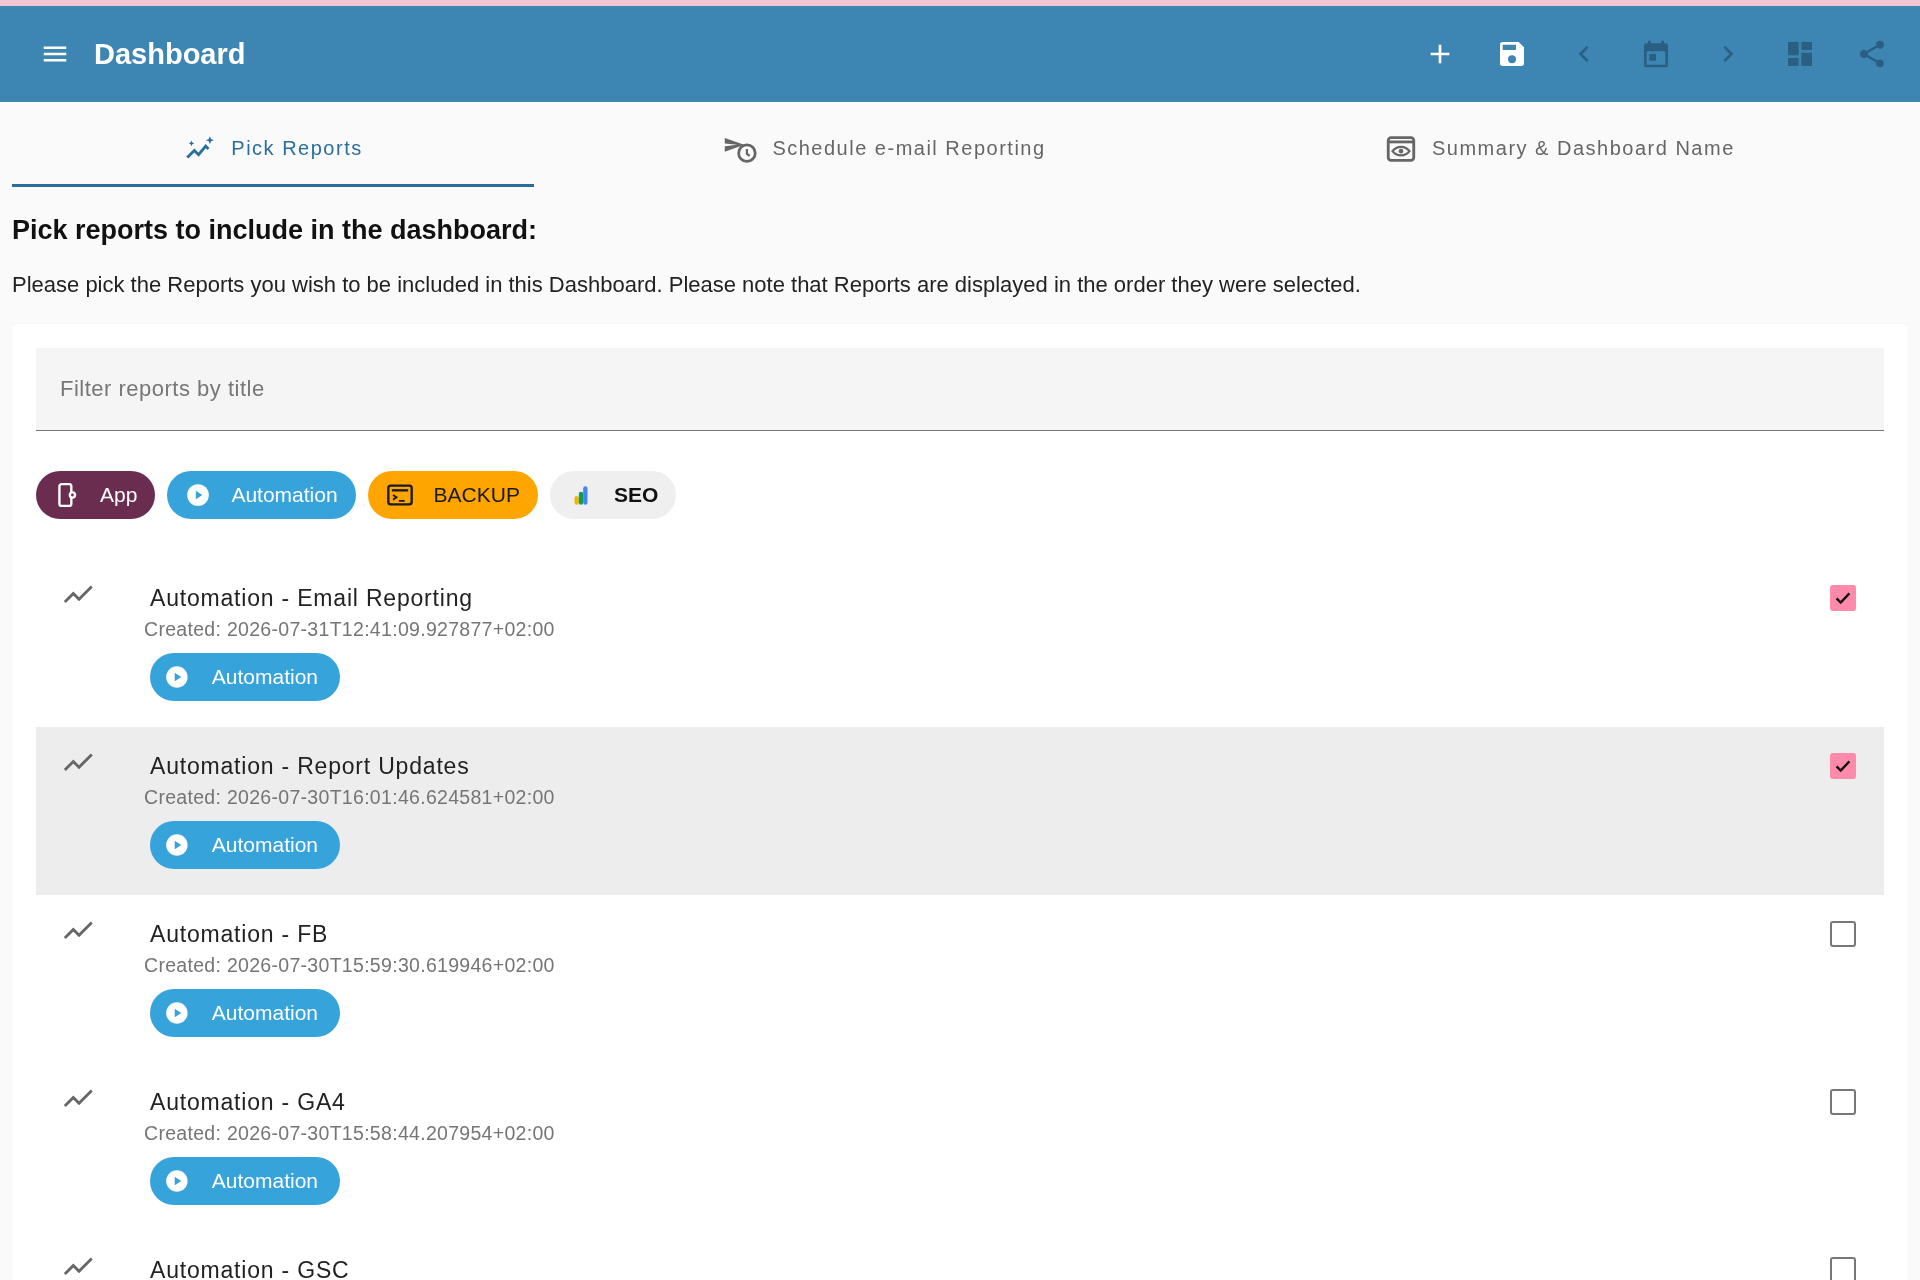 Image resolution: width=1920 pixels, height=1280 pixels. I want to click on created-date: Created: 2026-07-30T15:58:44.207954+02:00, so click(350, 1133).